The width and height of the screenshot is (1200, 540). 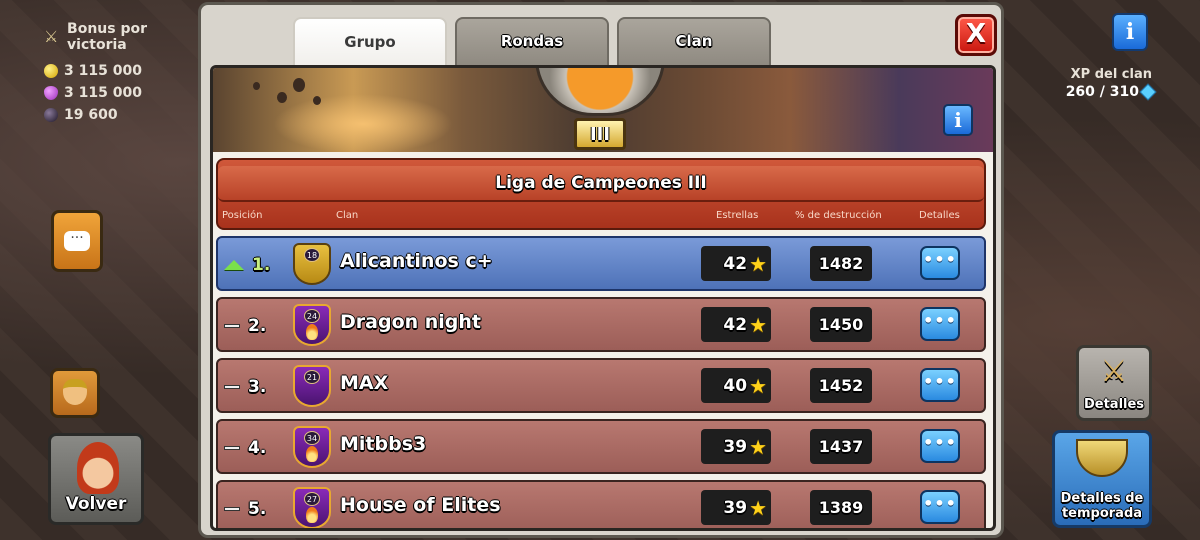 What do you see at coordinates (694, 42) in the screenshot?
I see `tab-clan: Clan` at bounding box center [694, 42].